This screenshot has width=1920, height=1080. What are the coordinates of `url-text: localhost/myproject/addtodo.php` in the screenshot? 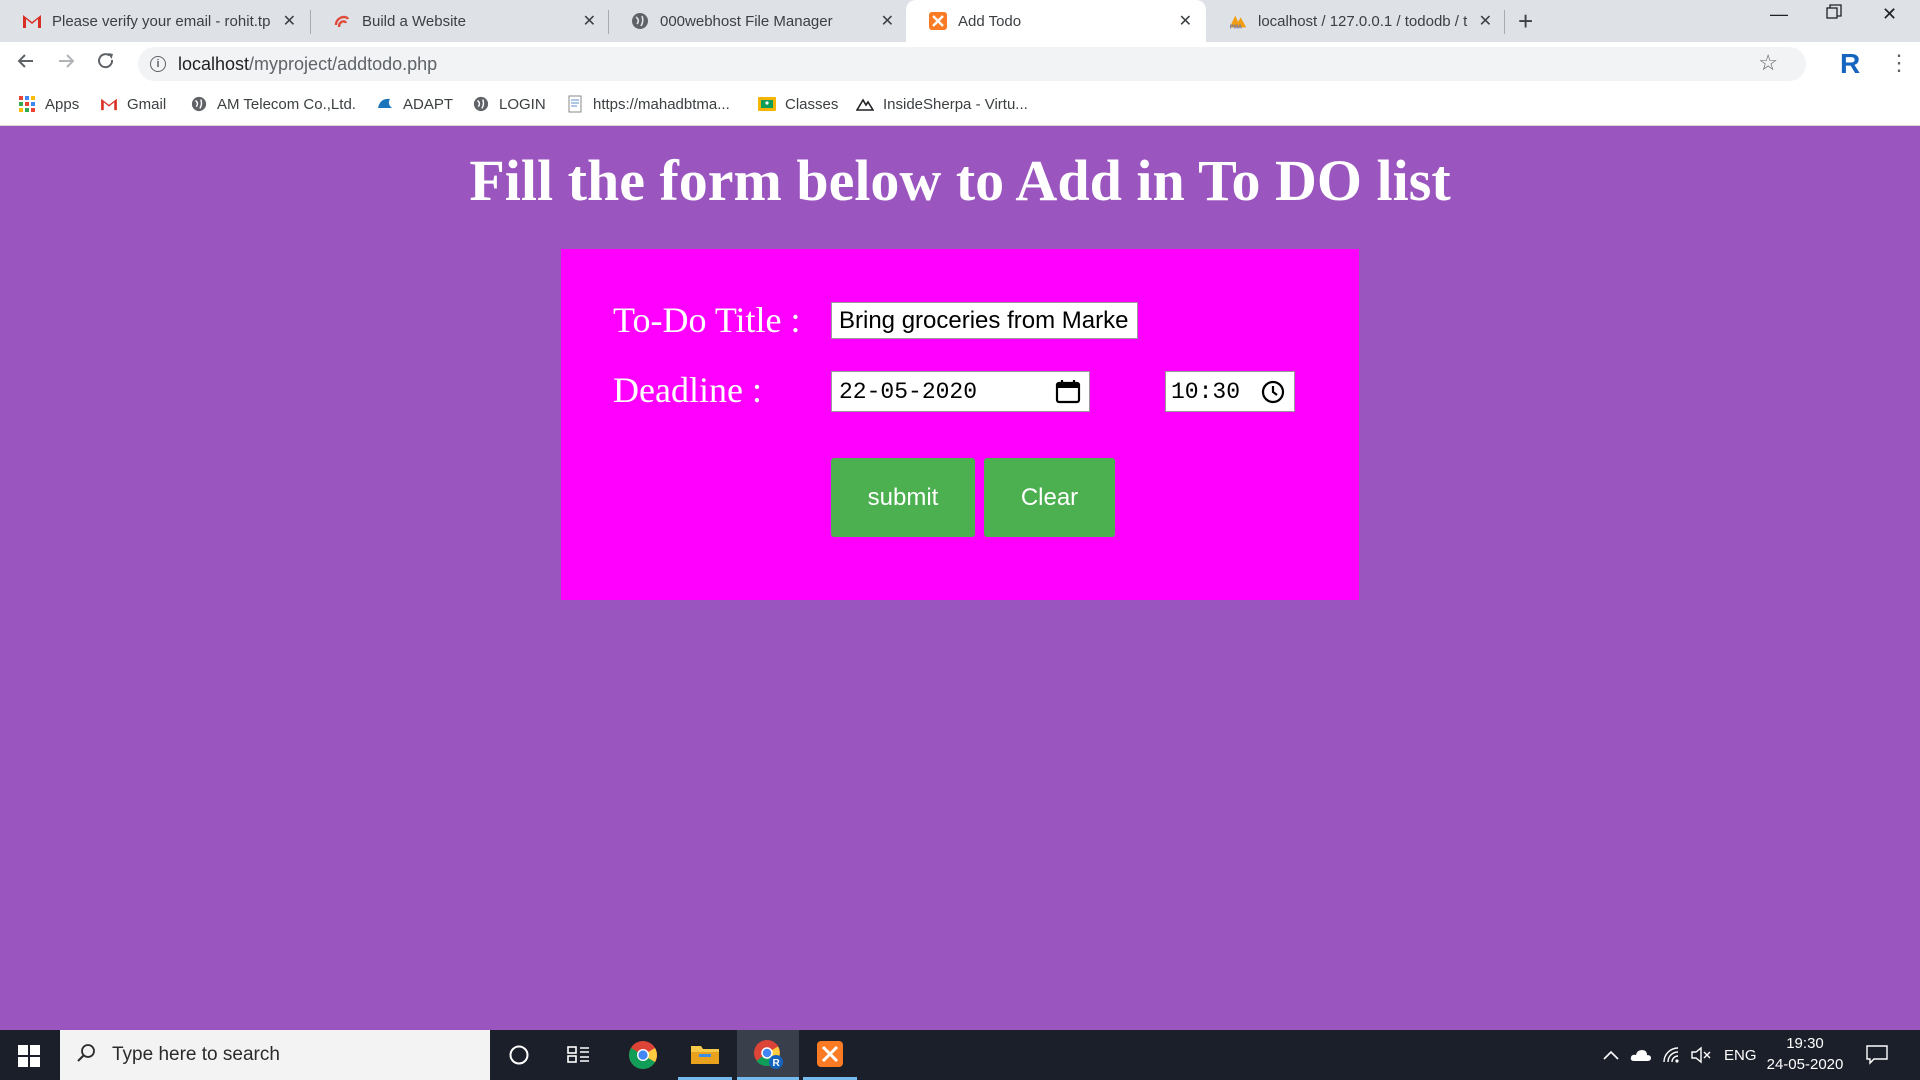 It's located at (307, 64).